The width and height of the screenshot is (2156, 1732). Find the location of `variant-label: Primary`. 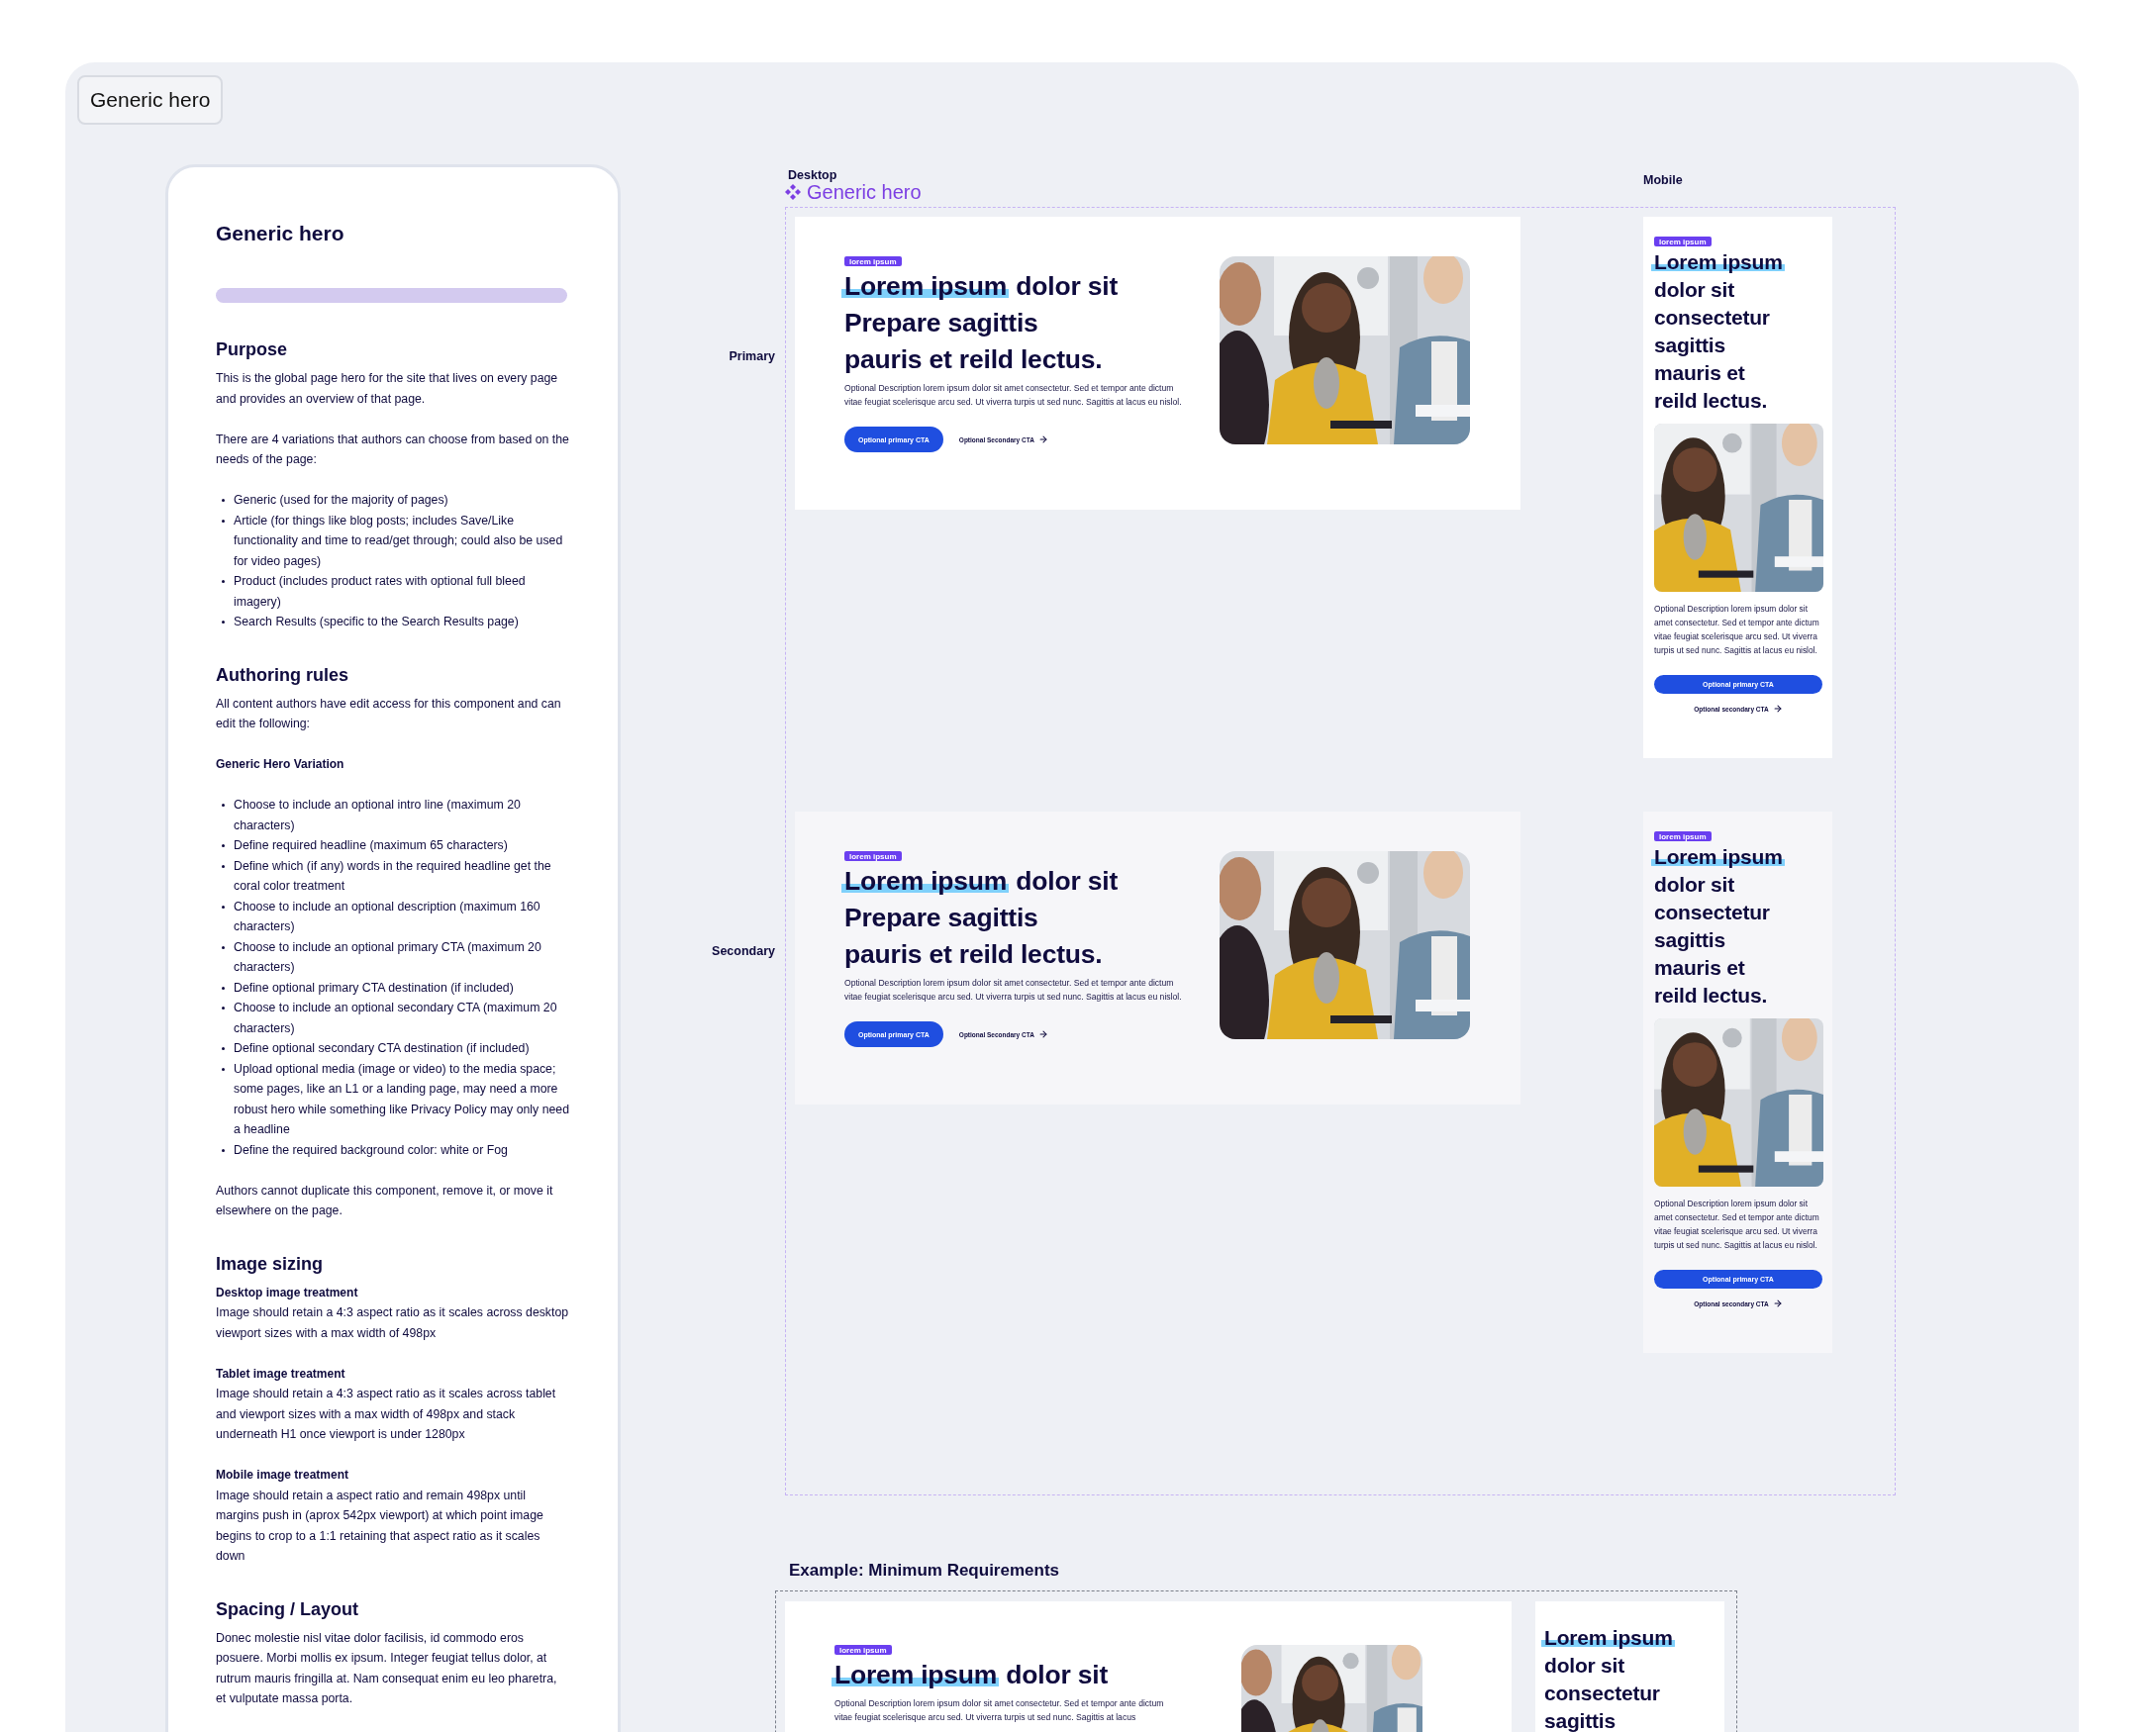

variant-label: Primary is located at coordinates (752, 357).